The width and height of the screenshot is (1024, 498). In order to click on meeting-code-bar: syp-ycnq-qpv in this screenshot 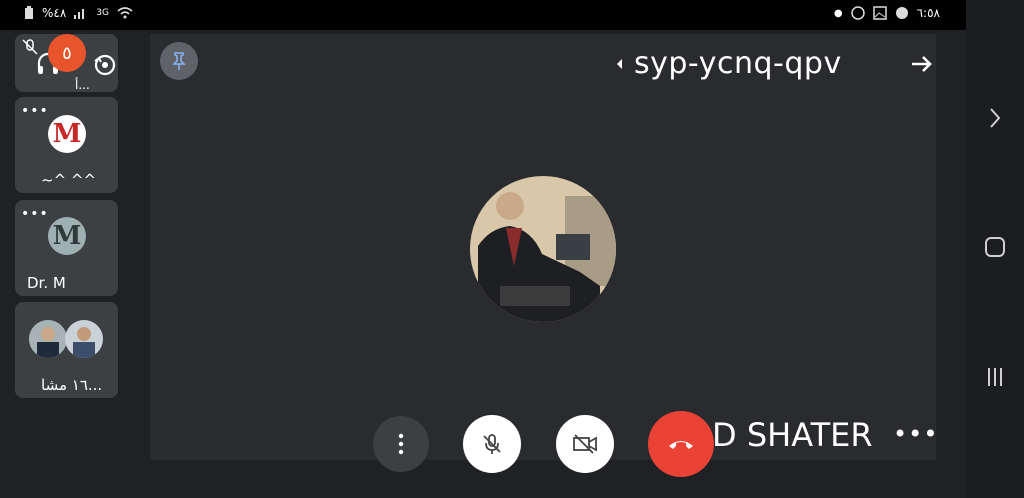, I will do `click(728, 63)`.